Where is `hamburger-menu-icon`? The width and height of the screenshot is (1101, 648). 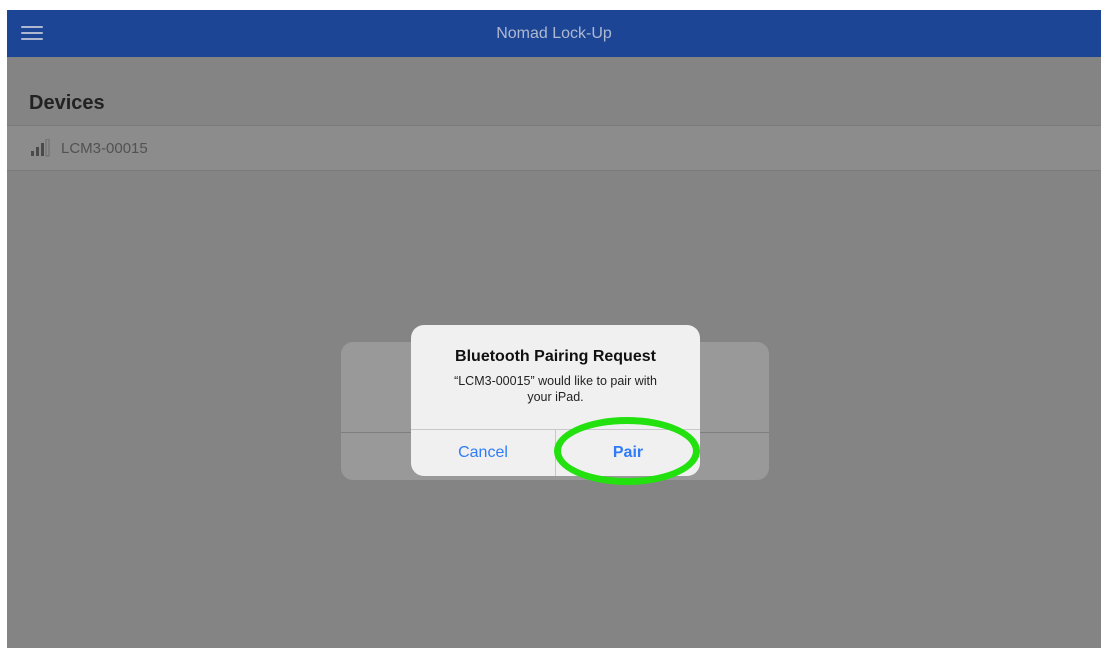
hamburger-menu-icon is located at coordinates (32, 33).